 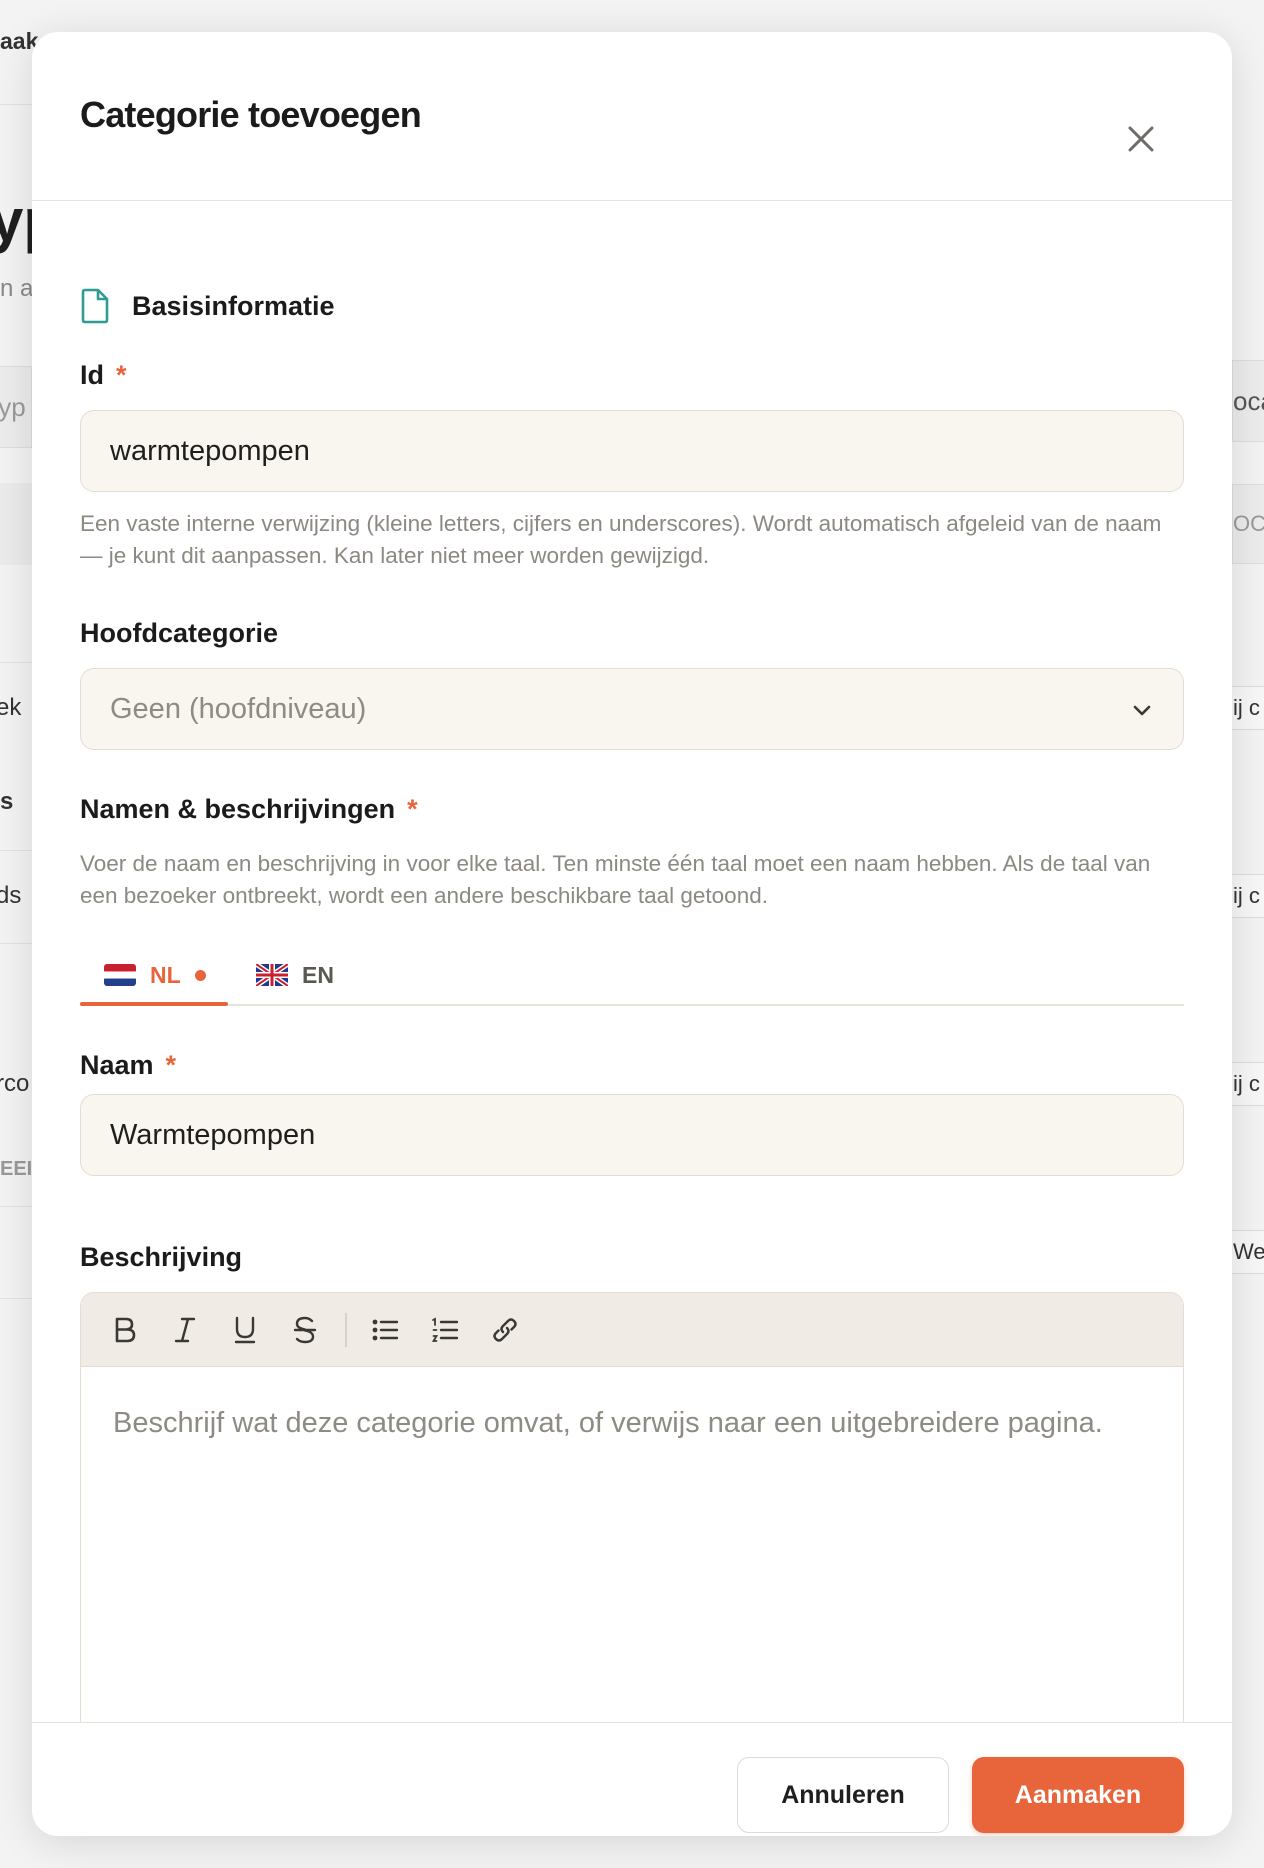 I want to click on toolbar-separator, so click(x=346, y=1329).